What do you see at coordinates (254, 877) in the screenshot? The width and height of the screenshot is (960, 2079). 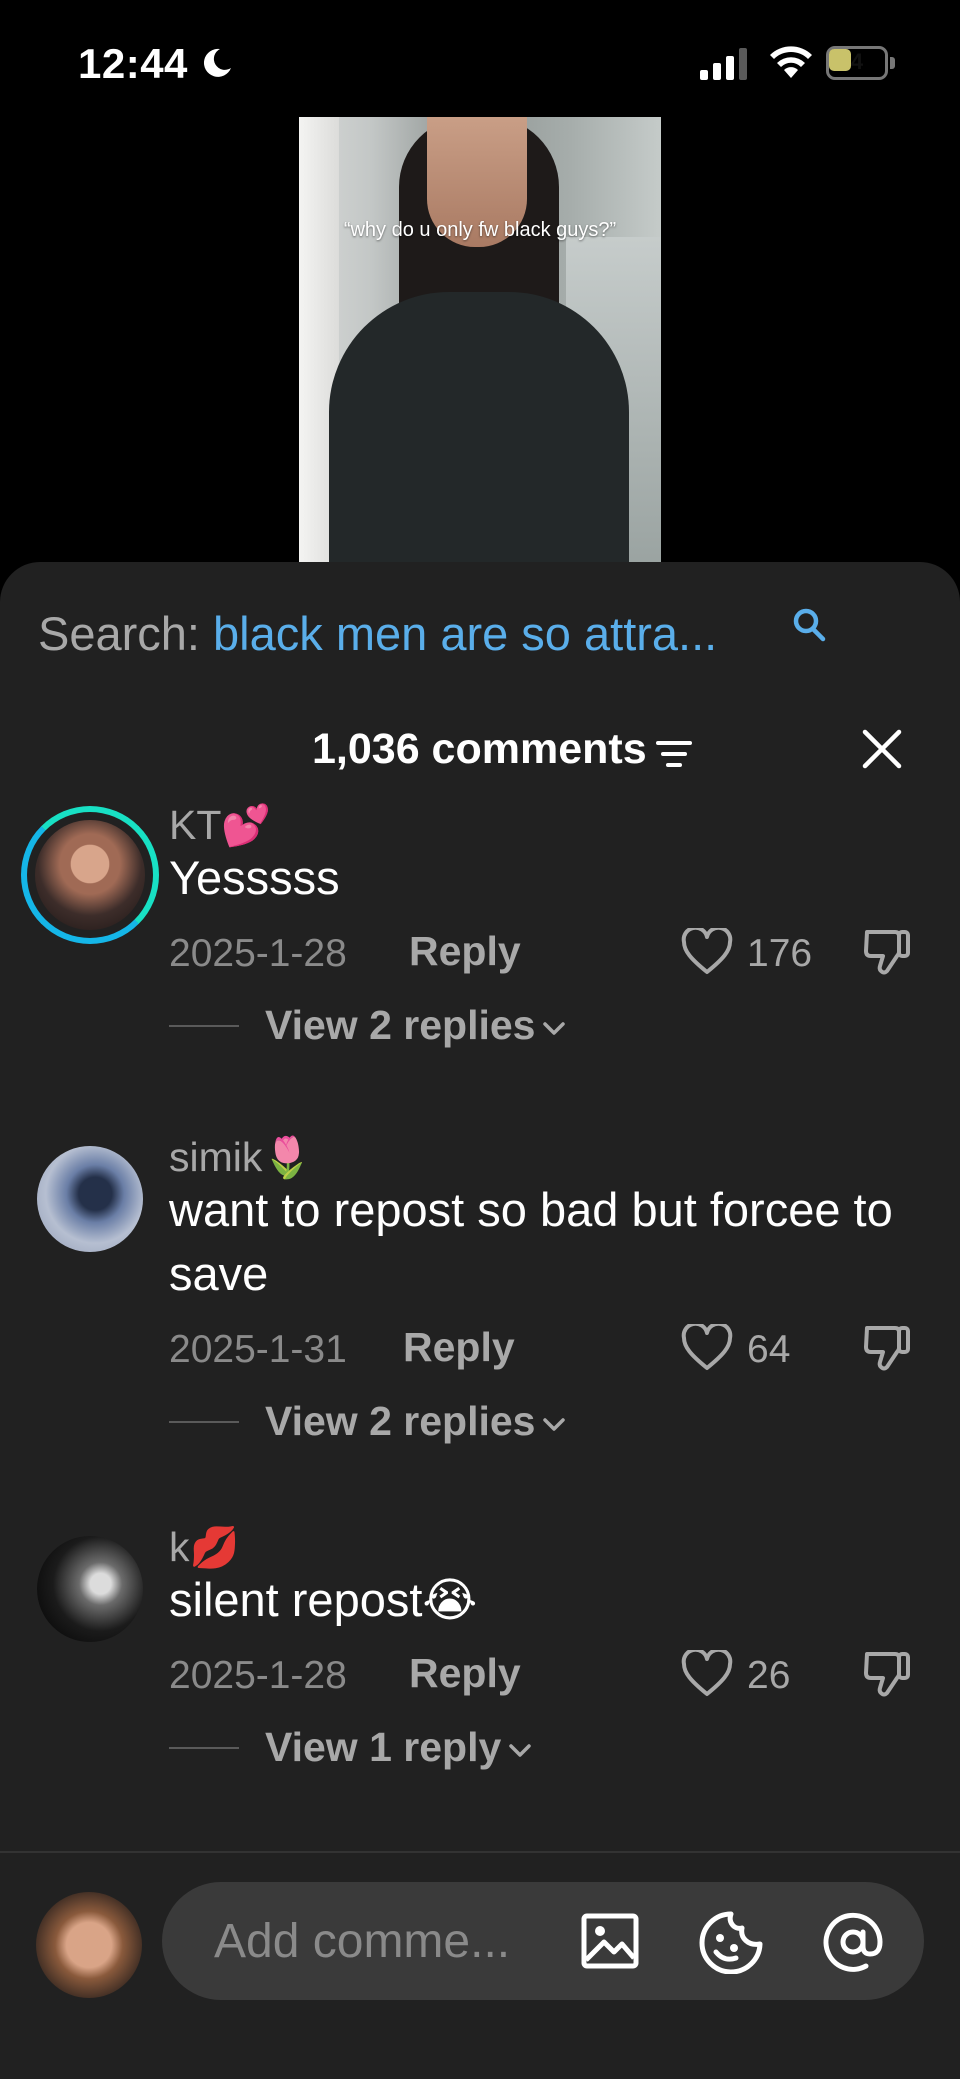 I see `comment-text: Yesssss` at bounding box center [254, 877].